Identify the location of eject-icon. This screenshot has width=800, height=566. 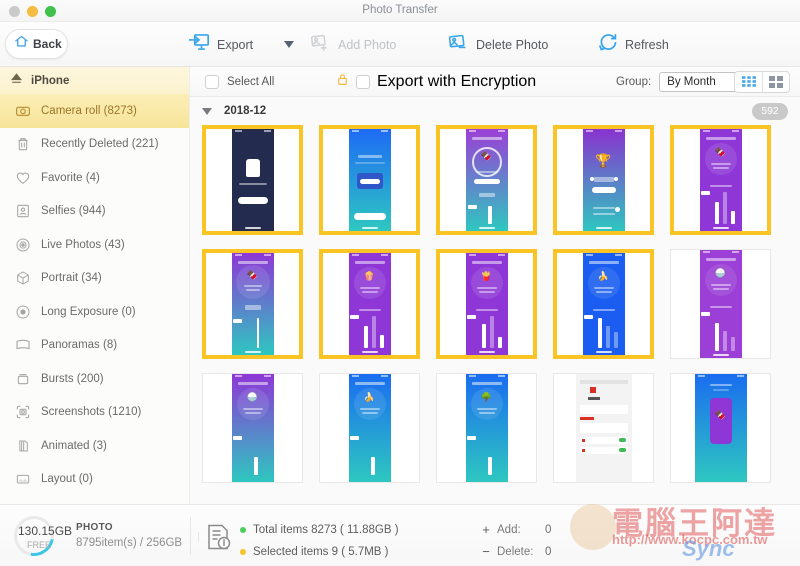
(16, 81).